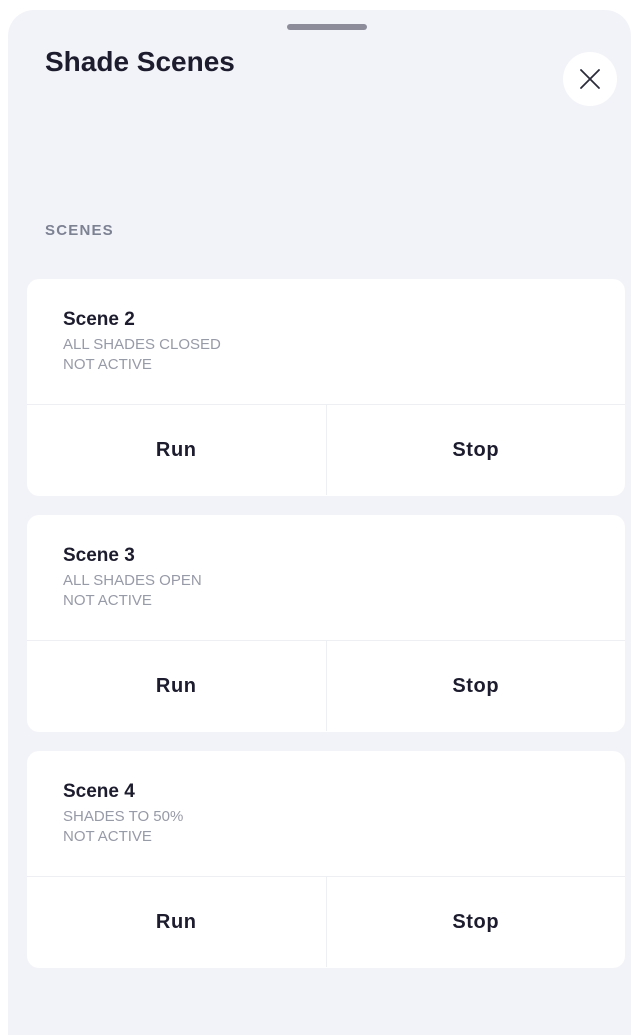 Image resolution: width=631 pixels, height=1035 pixels. I want to click on scene-card-header: Scene 3 ALL SHADES OPEN NOT ACTIVE, so click(326, 578).